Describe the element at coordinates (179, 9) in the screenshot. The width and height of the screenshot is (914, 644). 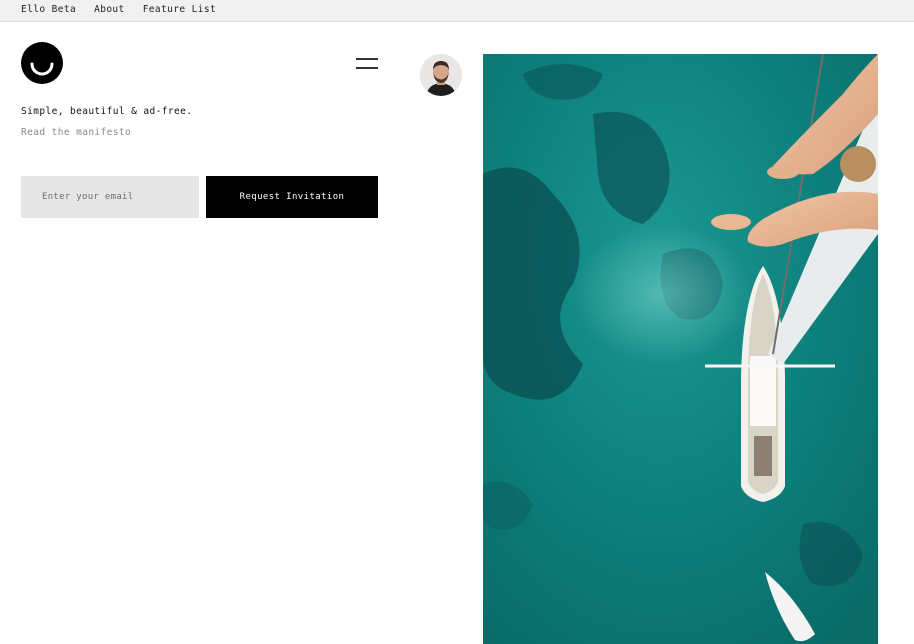
I see `nav-item-feature-list: Feature List` at that location.